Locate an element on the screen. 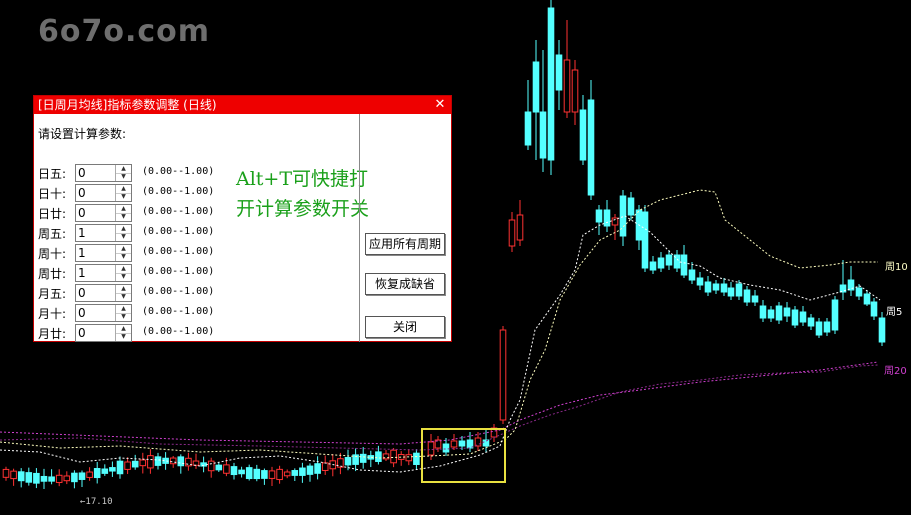  param-row: 月十: ▲▼ (0.00--1.00) is located at coordinates (198, 313).